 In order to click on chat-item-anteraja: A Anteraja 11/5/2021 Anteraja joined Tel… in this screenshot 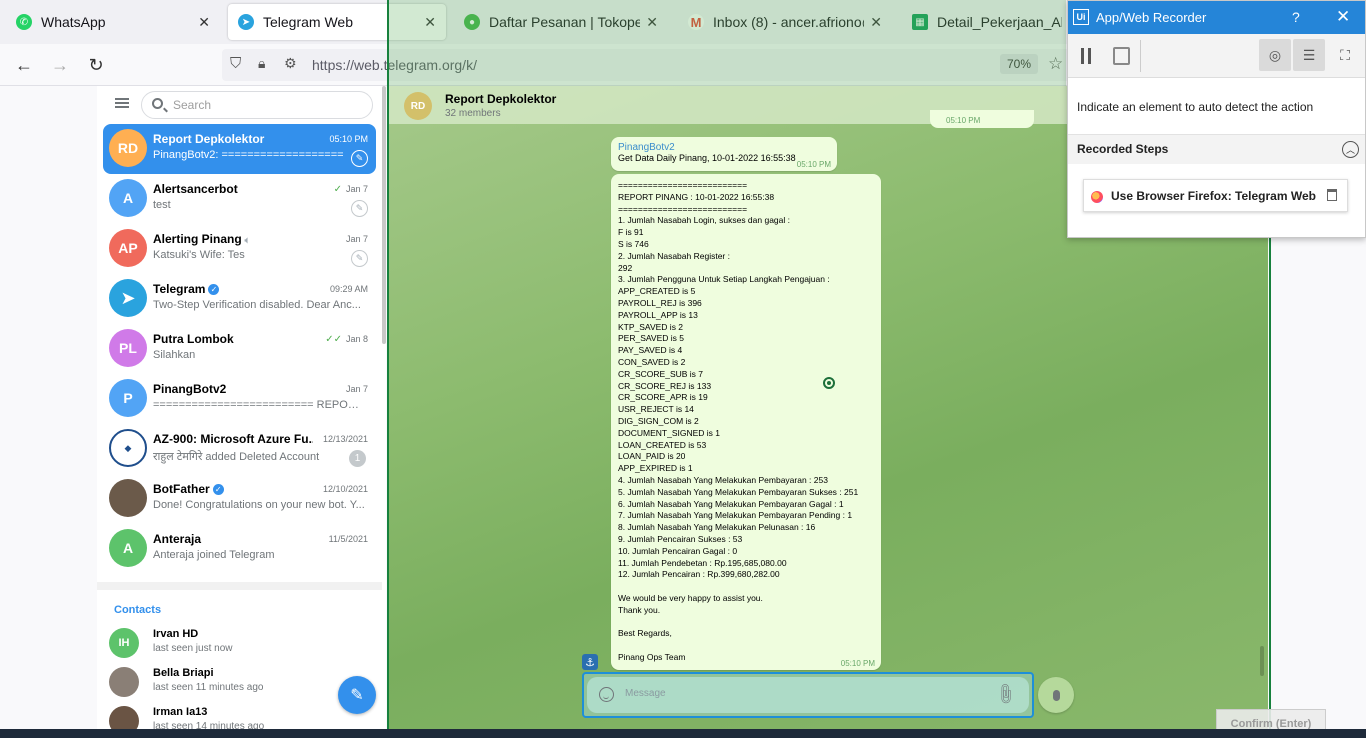, I will do `click(239, 549)`.